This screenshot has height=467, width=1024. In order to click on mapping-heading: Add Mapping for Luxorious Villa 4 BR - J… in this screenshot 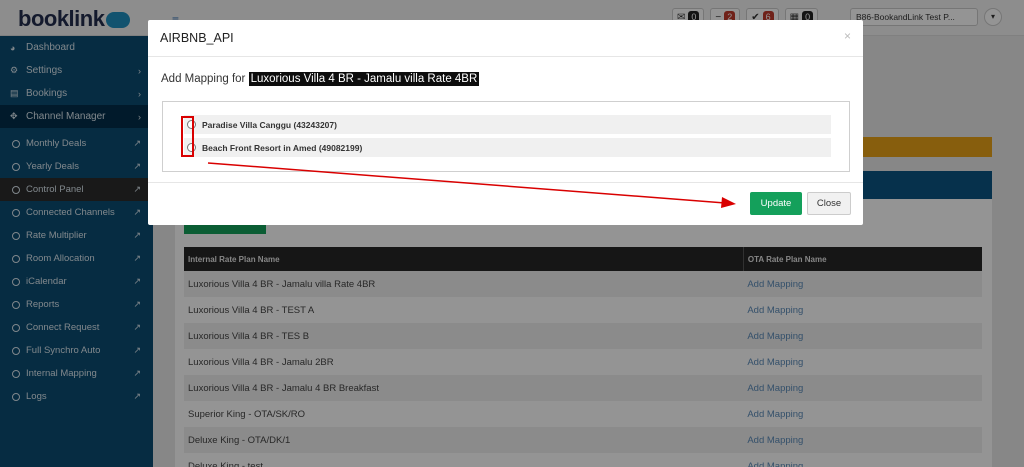, I will do `click(320, 79)`.